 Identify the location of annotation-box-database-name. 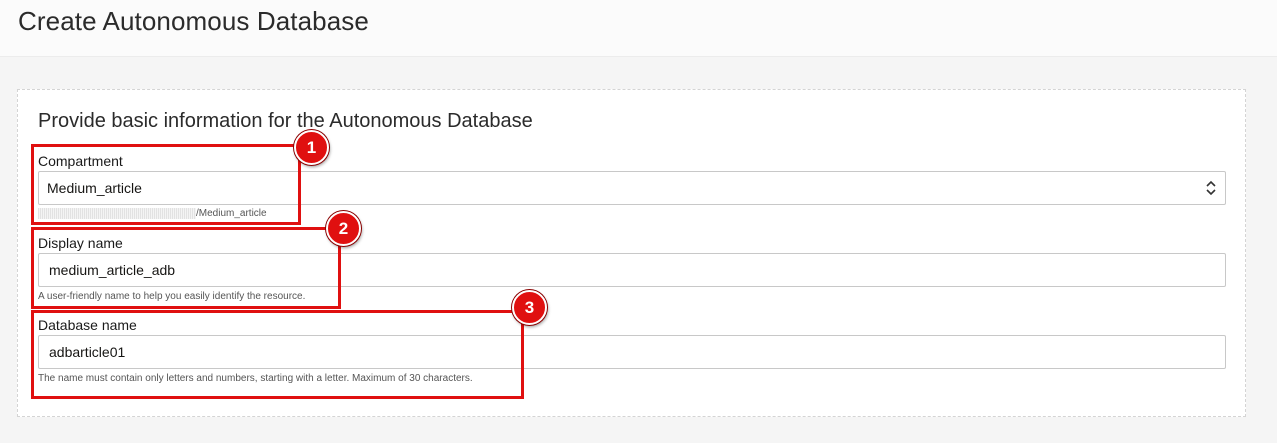
(277, 354).